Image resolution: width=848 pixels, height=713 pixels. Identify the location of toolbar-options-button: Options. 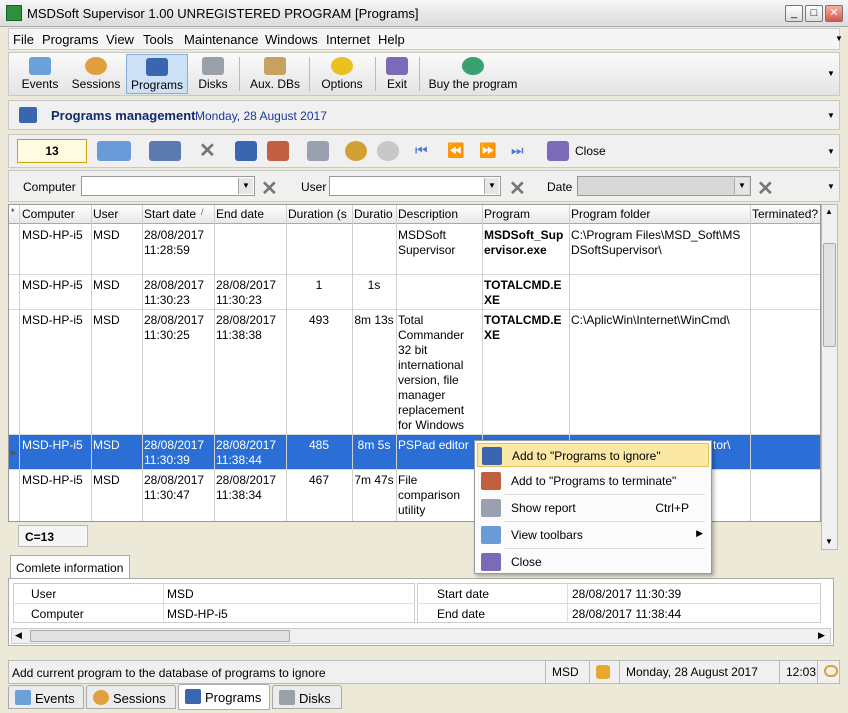
(342, 74).